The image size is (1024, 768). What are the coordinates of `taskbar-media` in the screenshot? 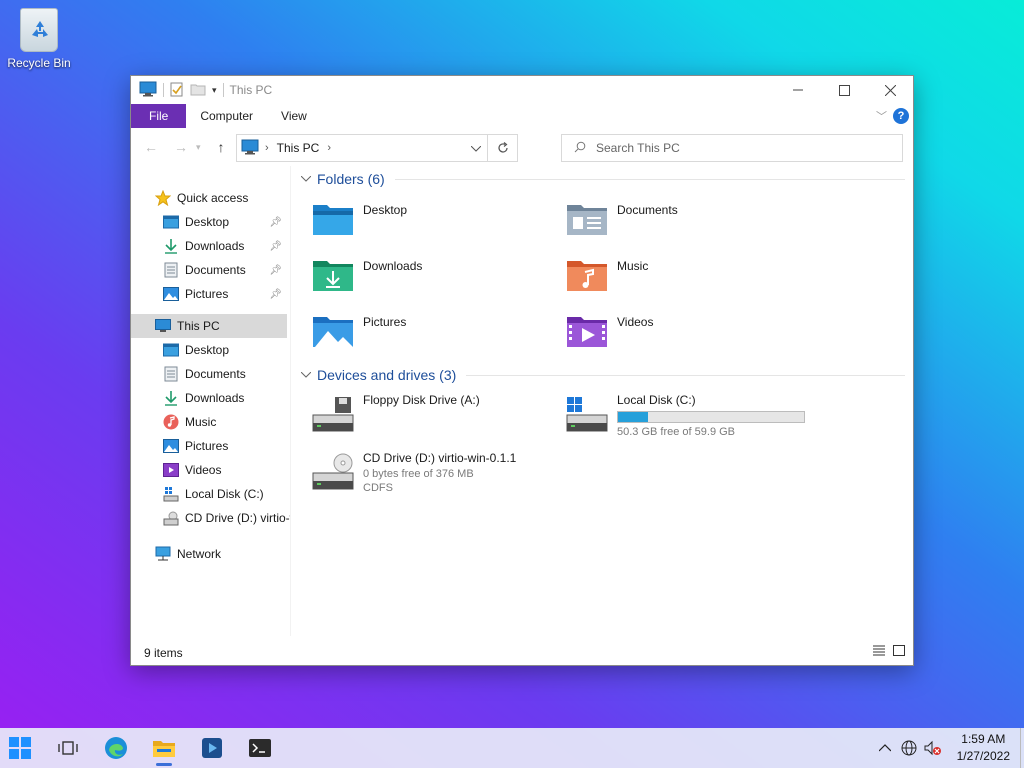 It's located at (212, 748).